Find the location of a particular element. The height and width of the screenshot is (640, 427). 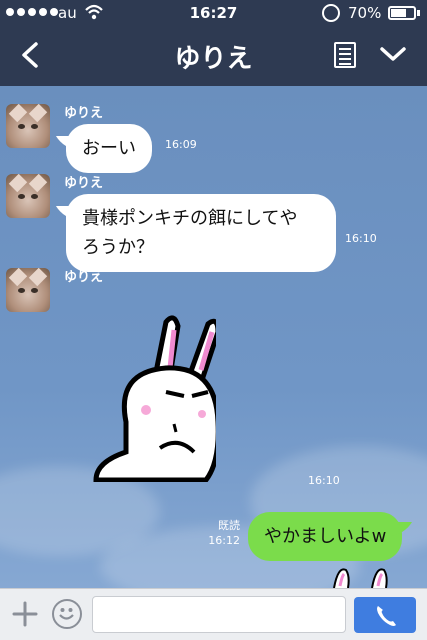

rabbit-ears-peek is located at coordinates (360, 578).